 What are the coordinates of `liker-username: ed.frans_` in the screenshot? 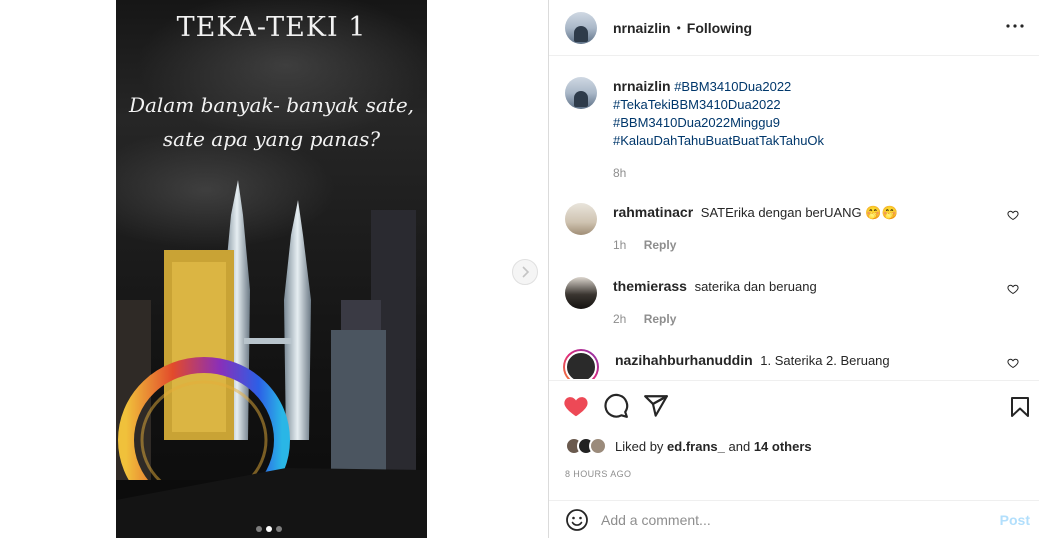 It's located at (696, 446).